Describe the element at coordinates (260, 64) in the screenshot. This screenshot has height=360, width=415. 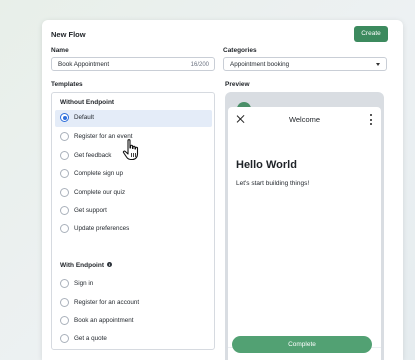
I see `categories-select-value: Appointment booking` at that location.